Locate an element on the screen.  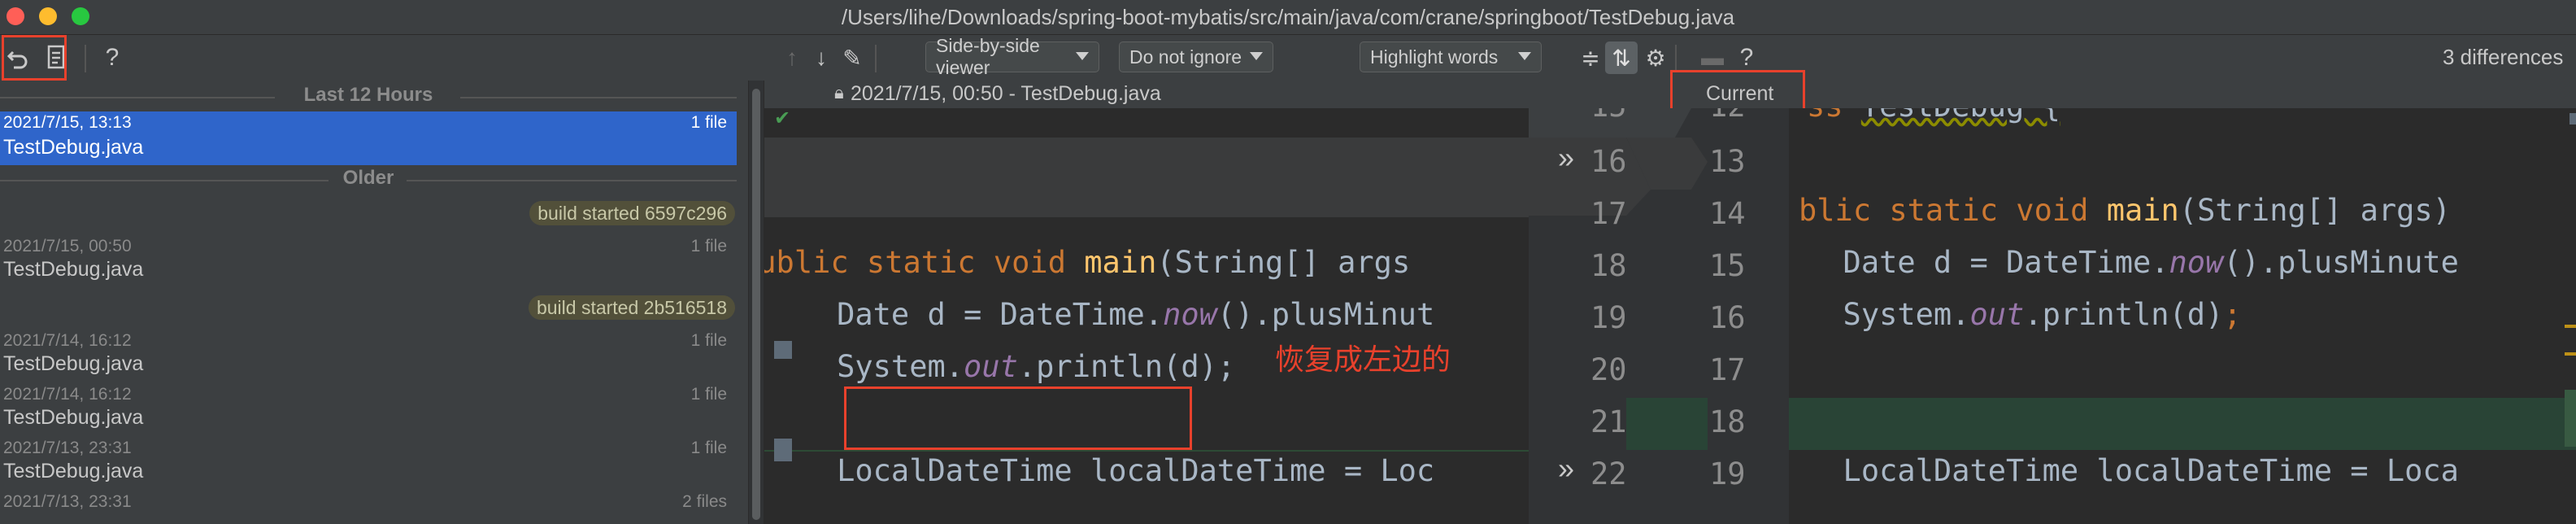
scrollbar-thumb is located at coordinates (756, 304).